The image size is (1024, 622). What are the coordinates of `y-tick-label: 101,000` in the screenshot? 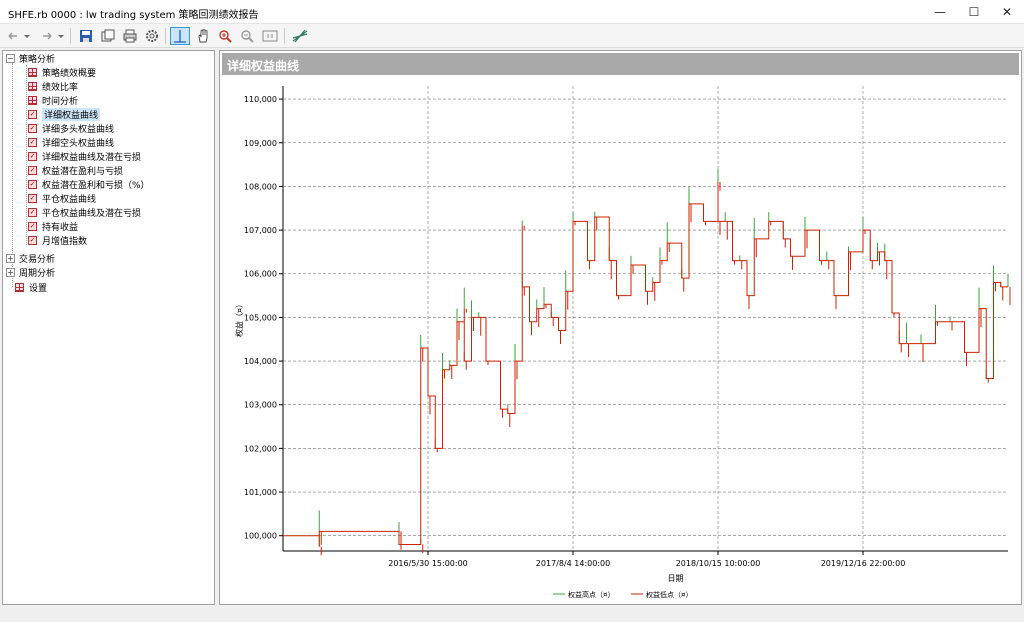 It's located at (260, 492).